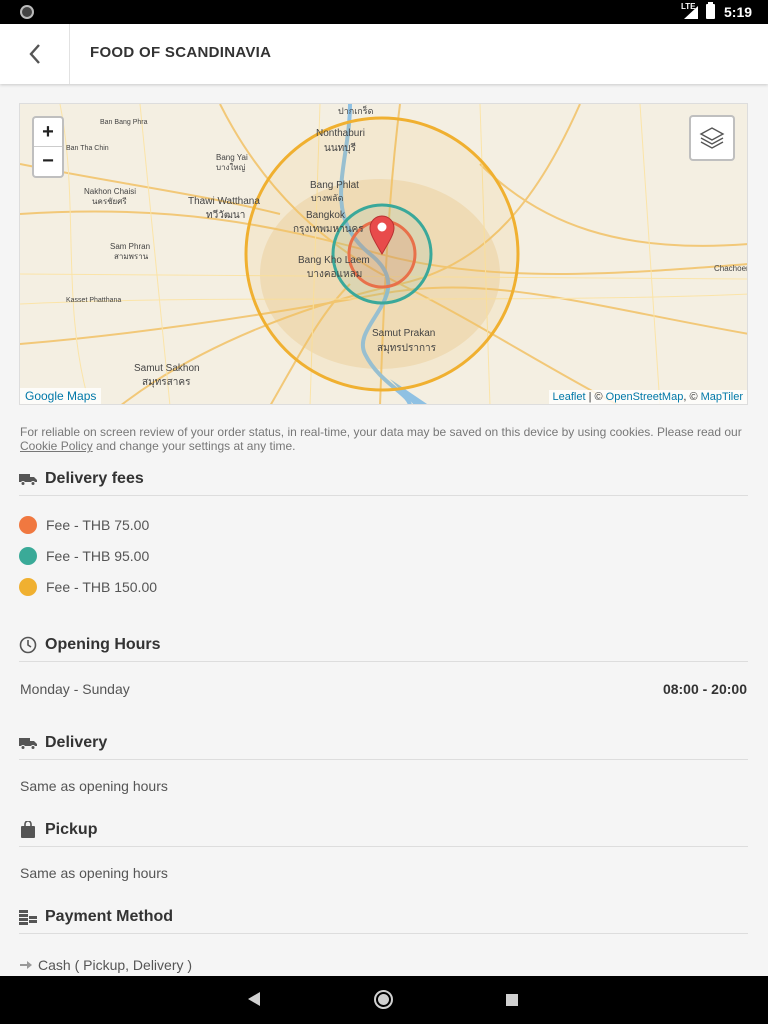  I want to click on fee-item: Fee - THB 75.00, so click(84, 525).